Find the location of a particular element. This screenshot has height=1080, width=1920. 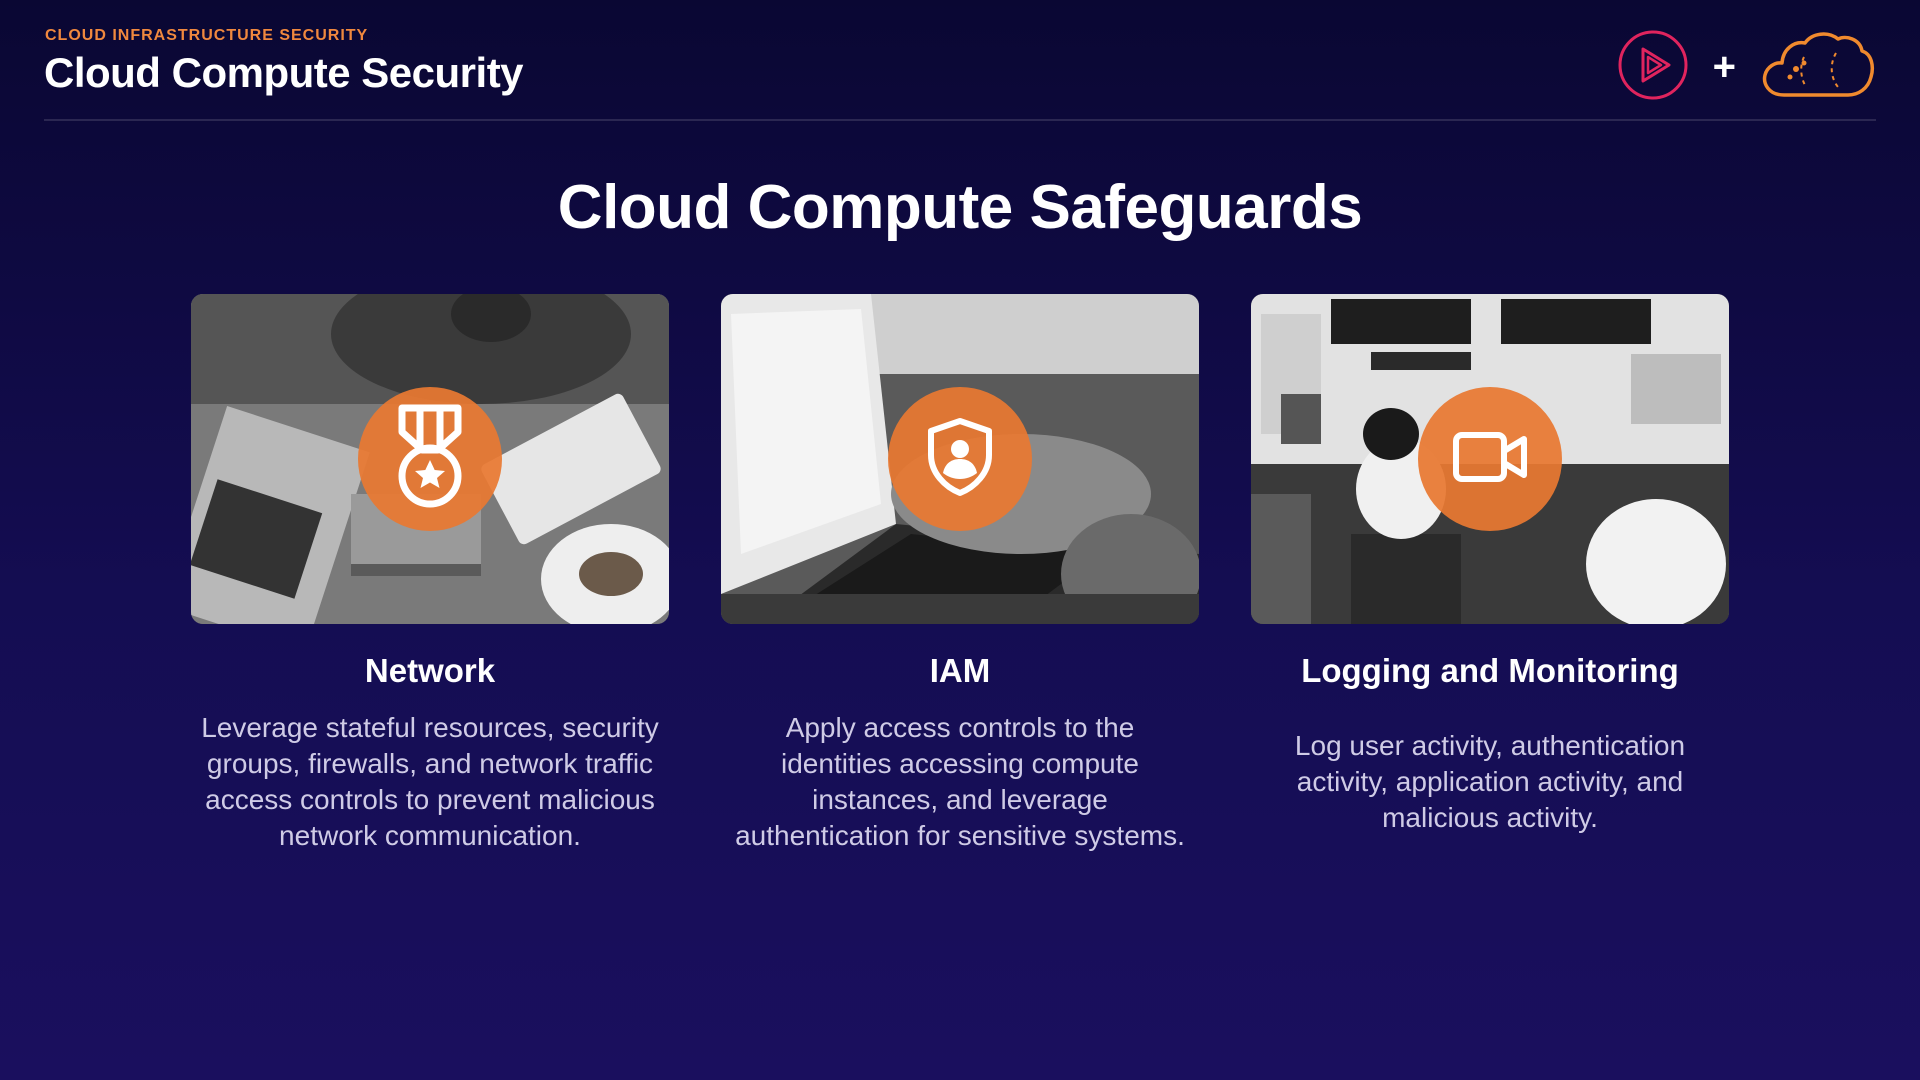

video-camera-icon is located at coordinates (1490, 459).